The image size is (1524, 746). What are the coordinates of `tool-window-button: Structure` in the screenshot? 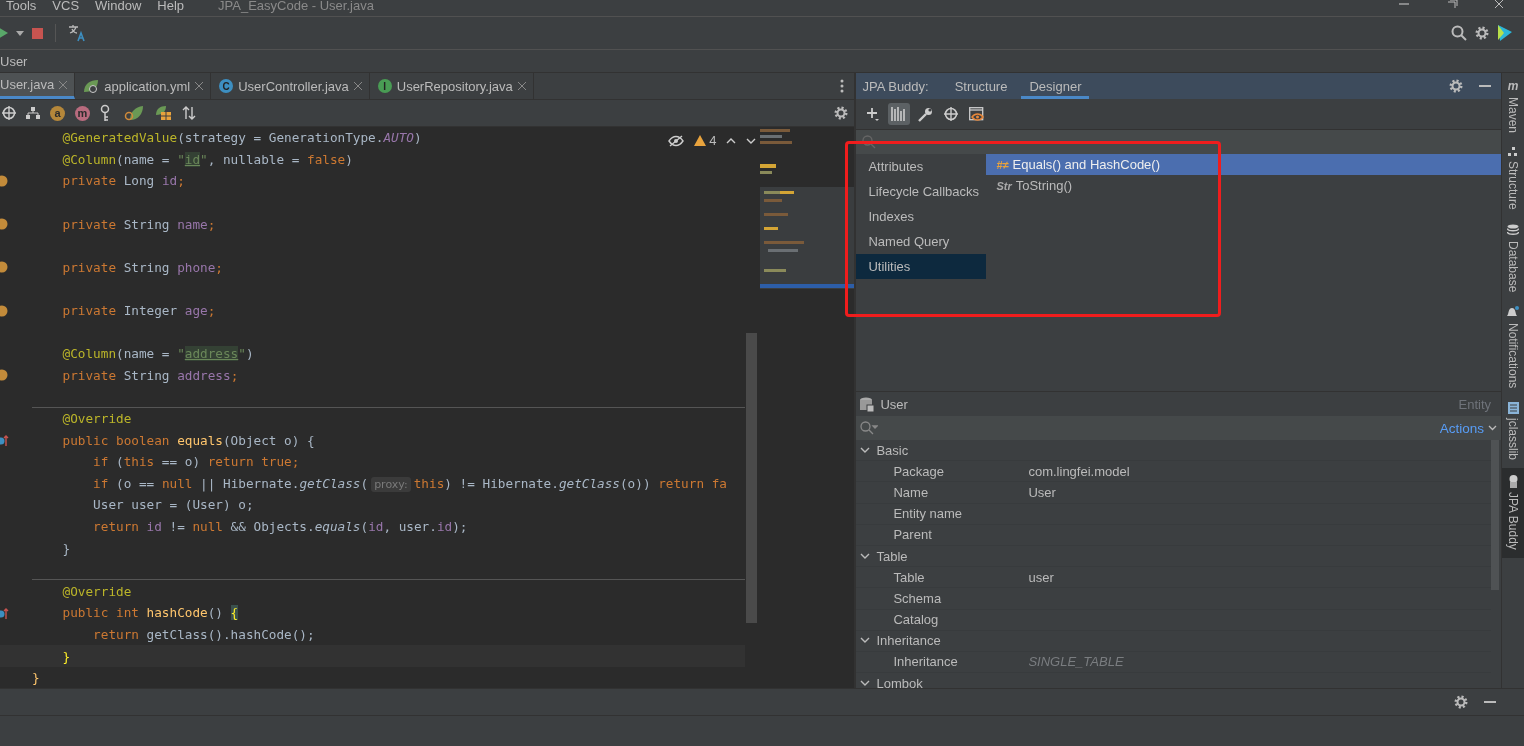 It's located at (1513, 179).